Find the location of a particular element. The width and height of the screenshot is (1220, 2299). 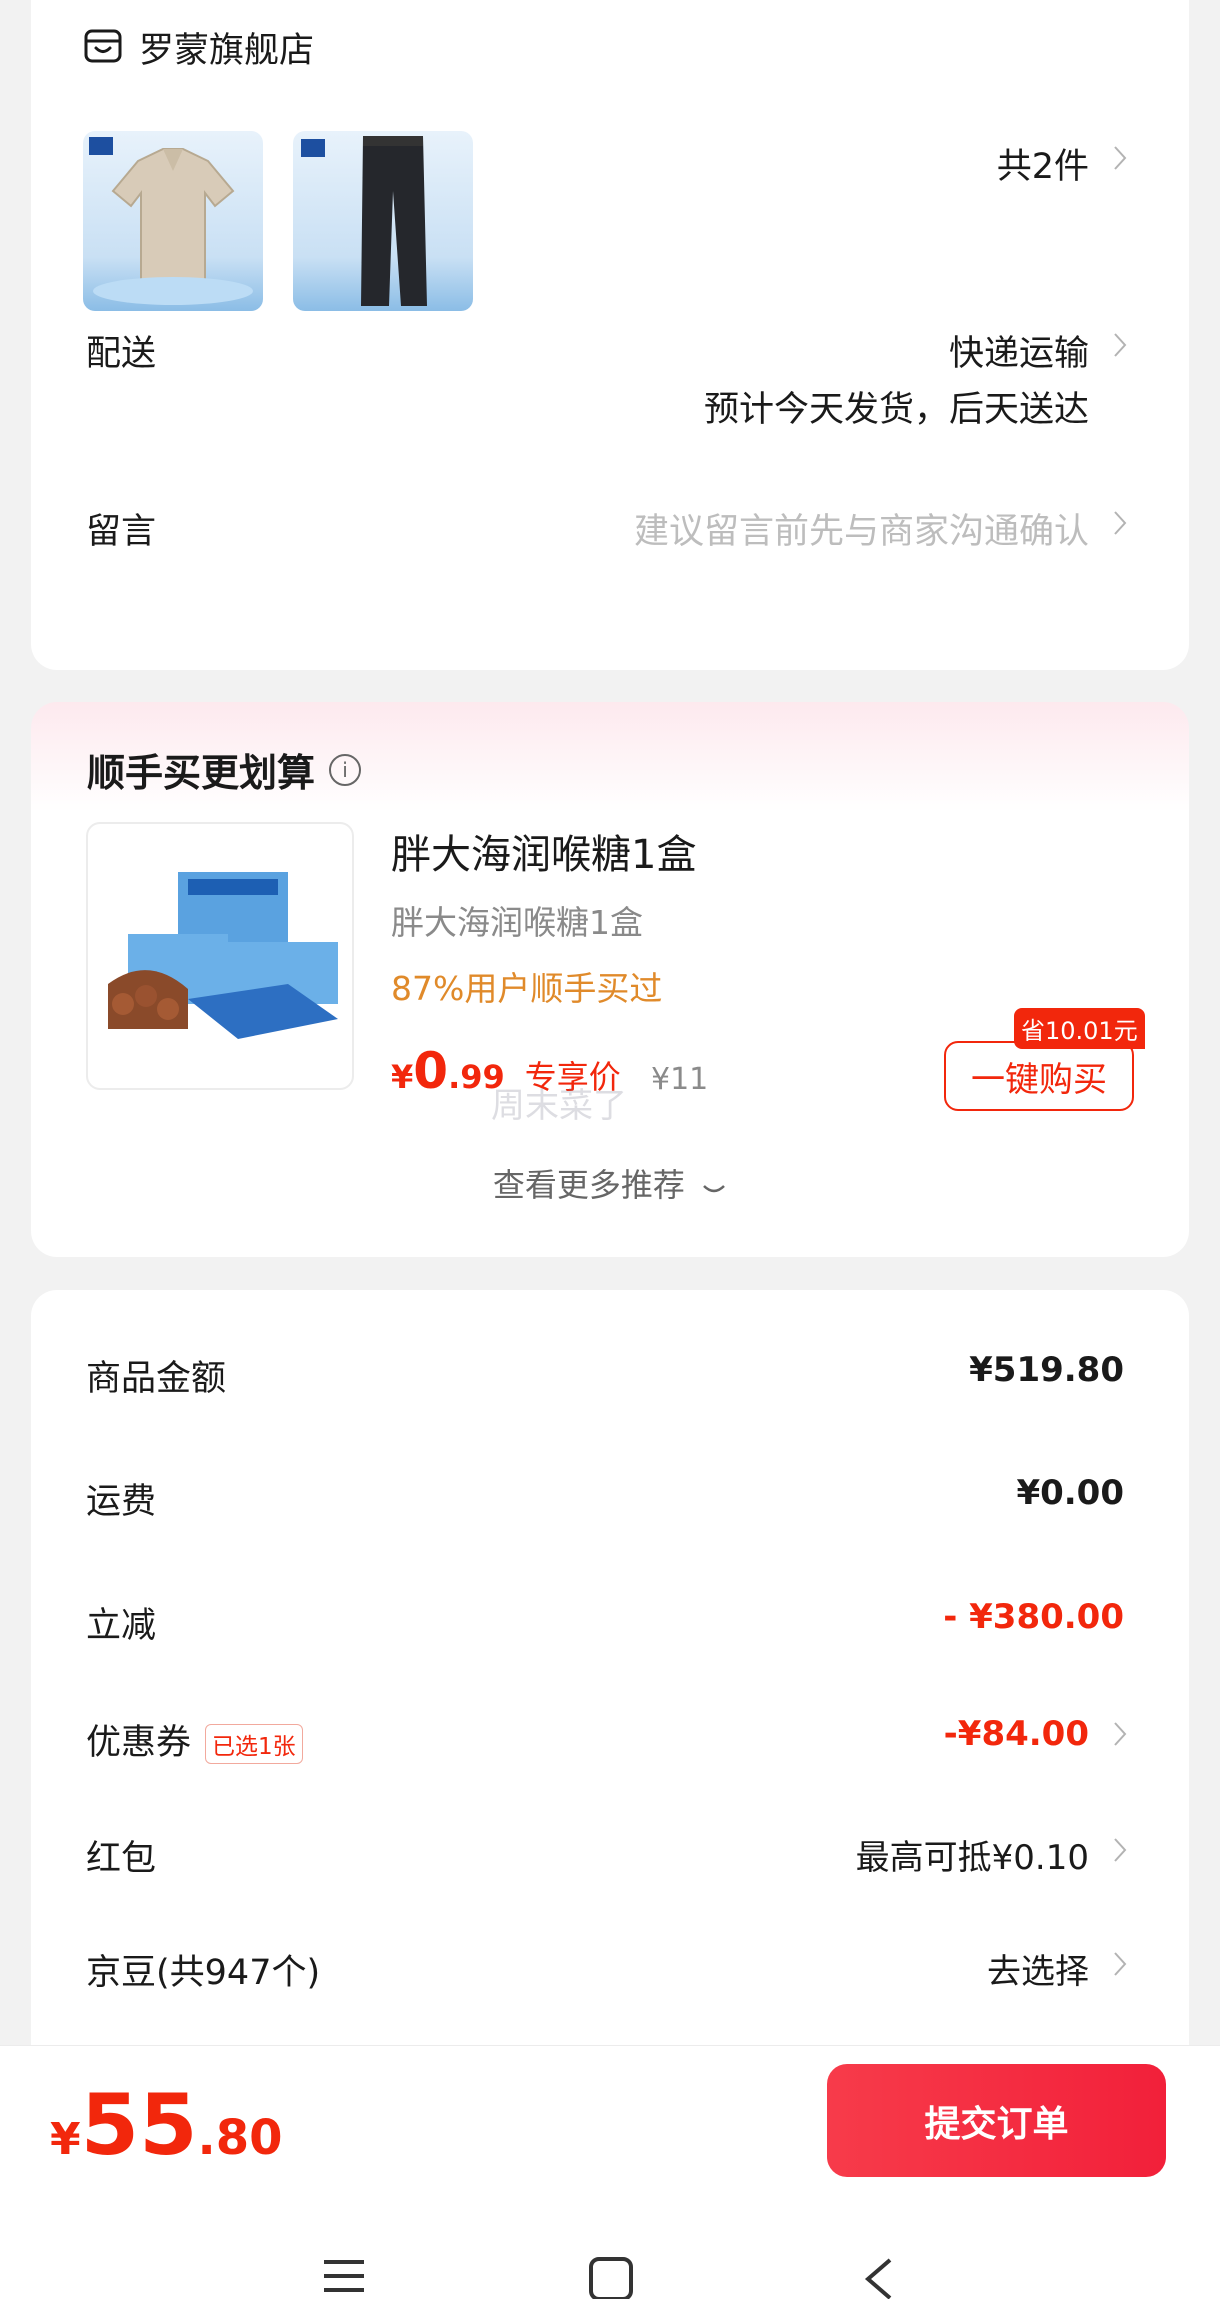

coupon-label: 优惠券 已选1张 is located at coordinates (194, 1739).